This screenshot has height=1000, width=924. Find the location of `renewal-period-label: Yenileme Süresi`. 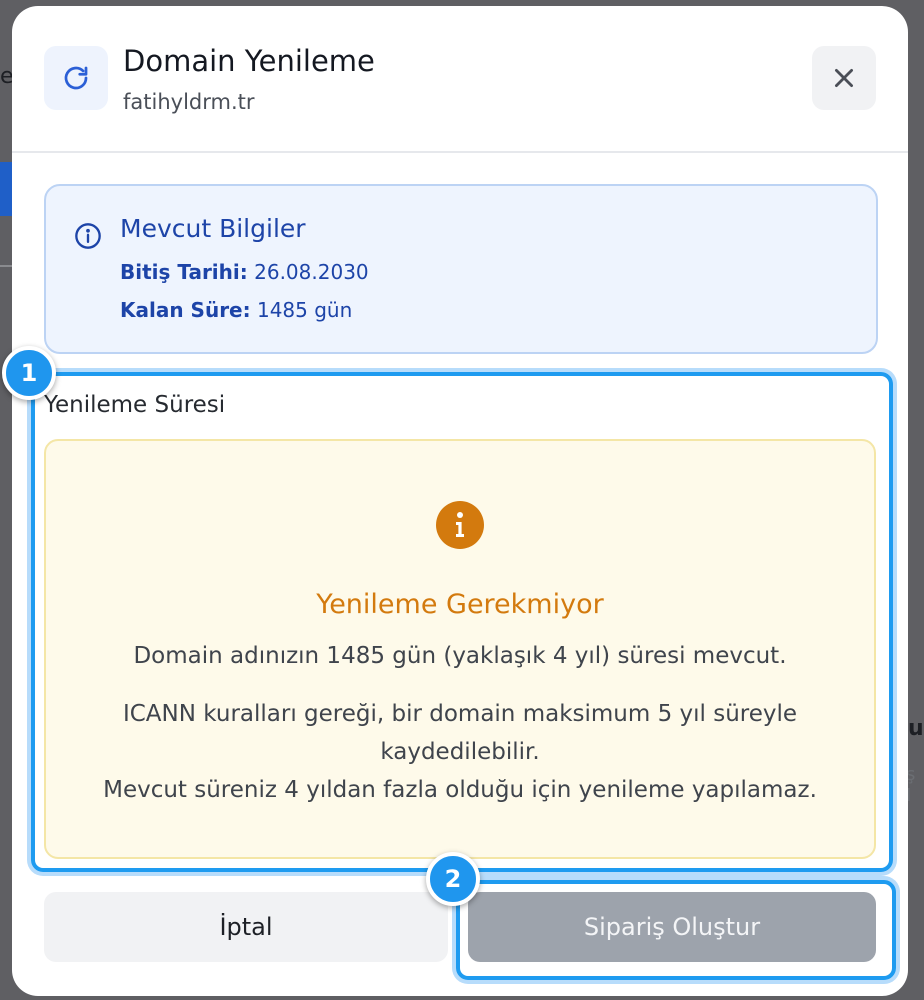

renewal-period-label: Yenileme Süresi is located at coordinates (135, 405).